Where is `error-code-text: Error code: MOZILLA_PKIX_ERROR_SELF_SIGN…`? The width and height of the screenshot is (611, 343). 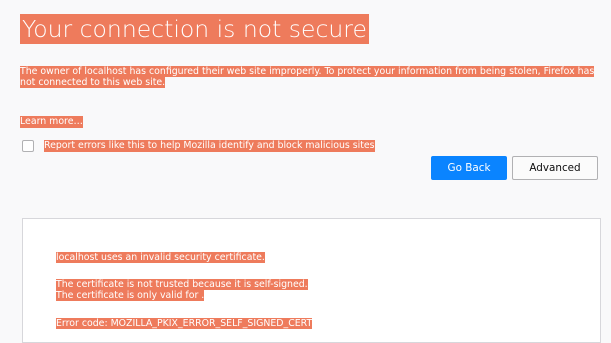
error-code-text: Error code: MOZILLA_PKIX_ERROR_SELF_SIGN… is located at coordinates (184, 323).